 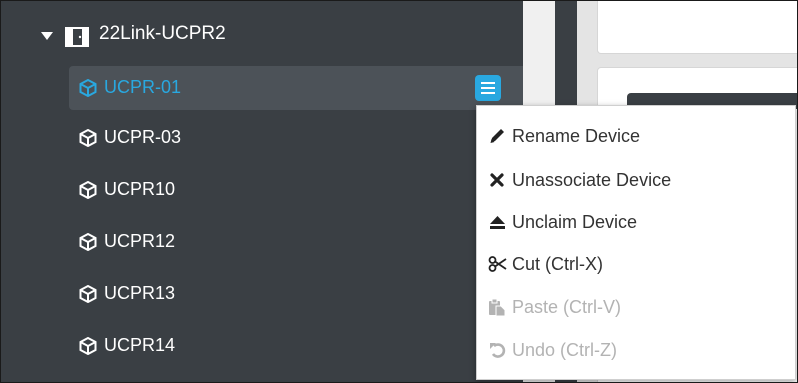 I want to click on scissors-icon, so click(x=497, y=264).